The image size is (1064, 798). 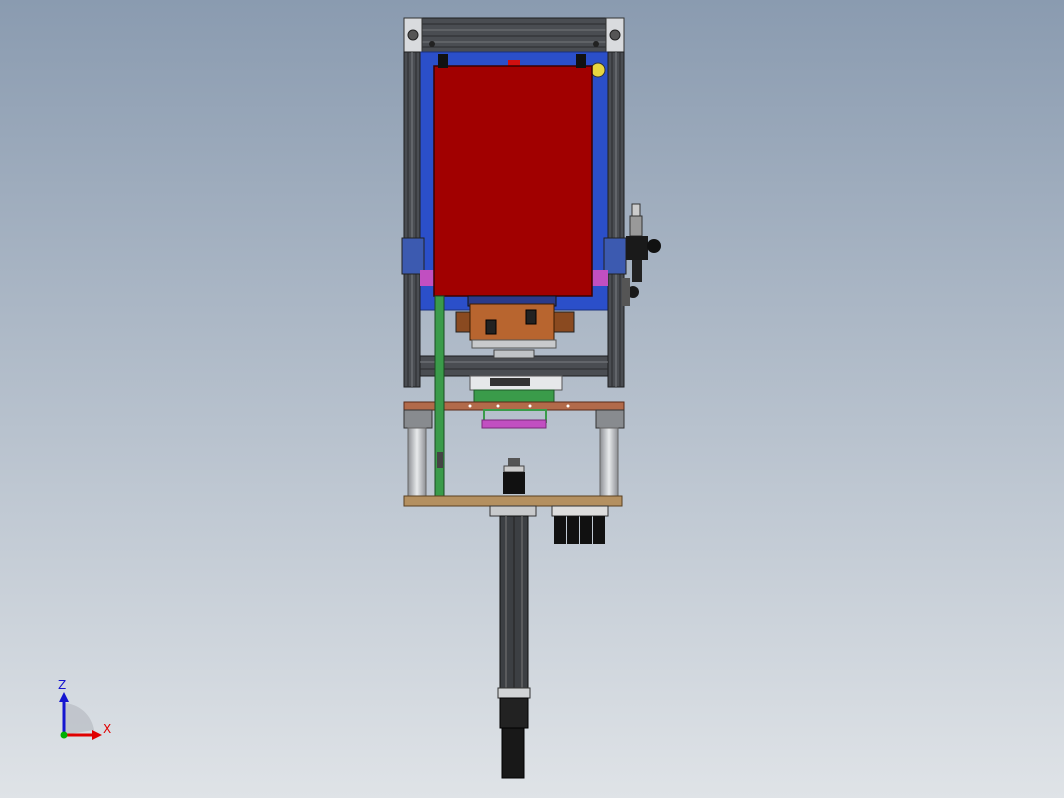 I want to click on right-corner-bracket, so click(x=615, y=256).